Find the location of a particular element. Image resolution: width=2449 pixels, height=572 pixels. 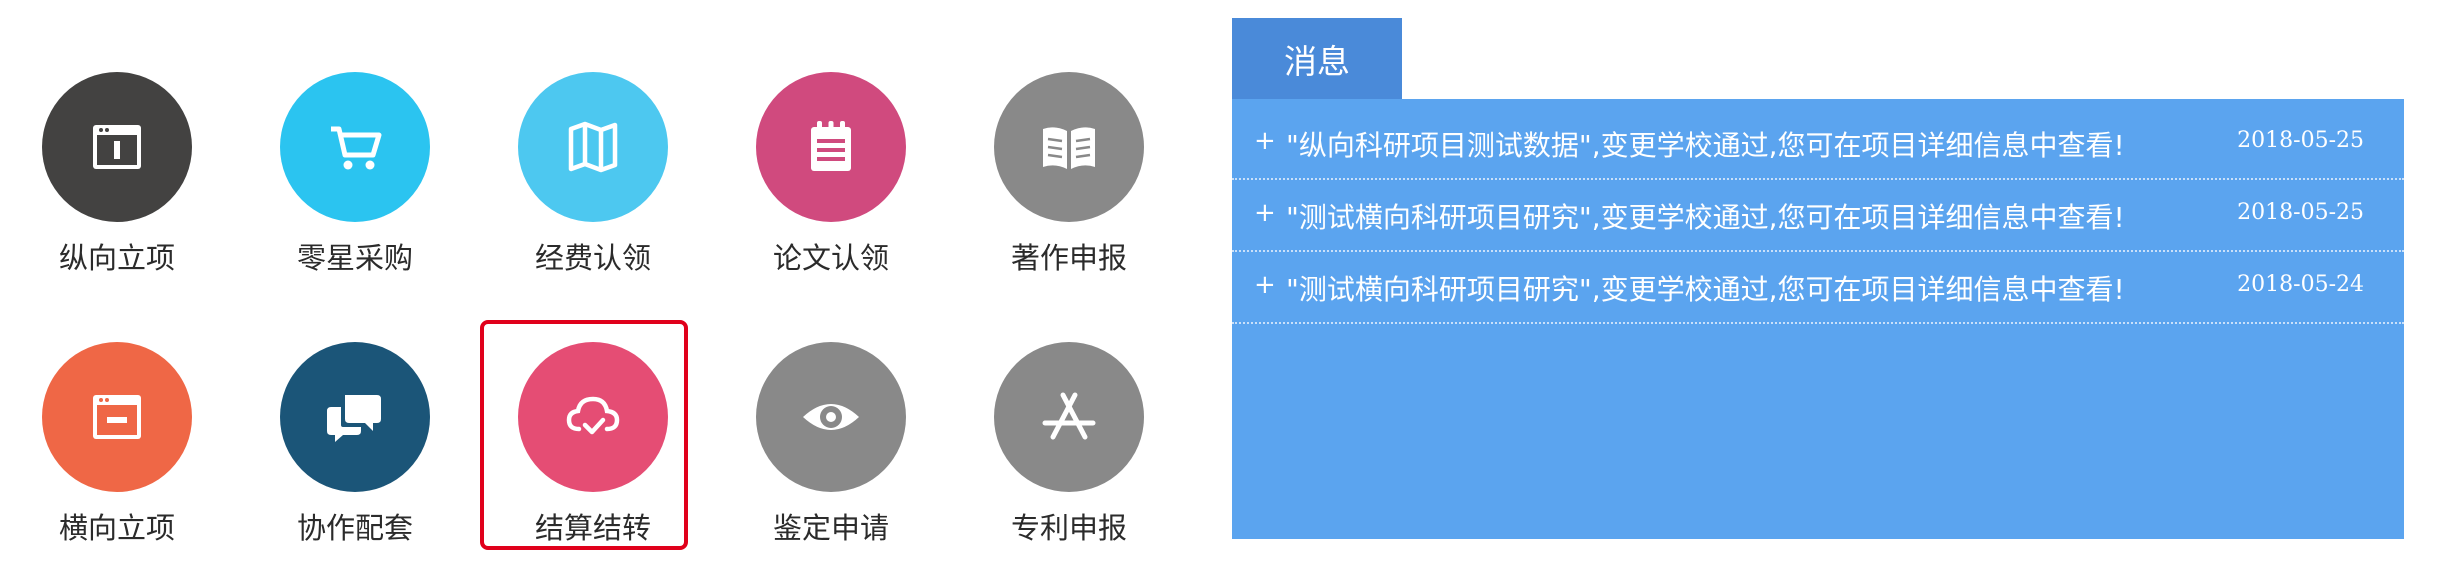

tile-funds-claim: 经费认领 is located at coordinates (593, 187).